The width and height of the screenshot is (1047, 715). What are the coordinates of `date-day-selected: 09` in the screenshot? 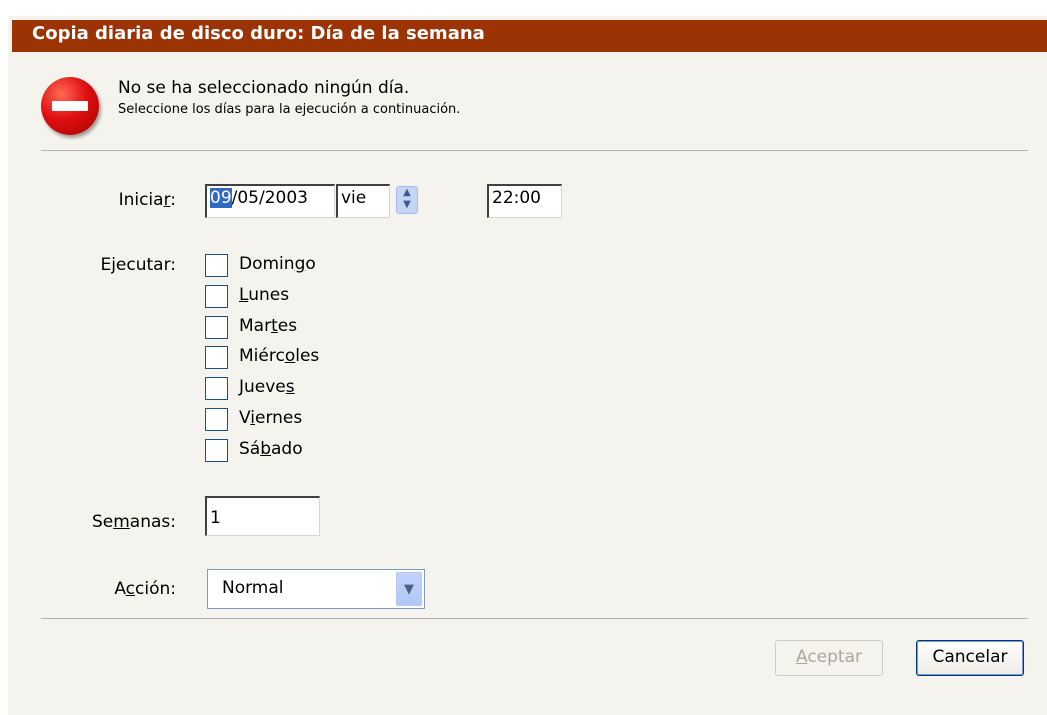 It's located at (221, 198).